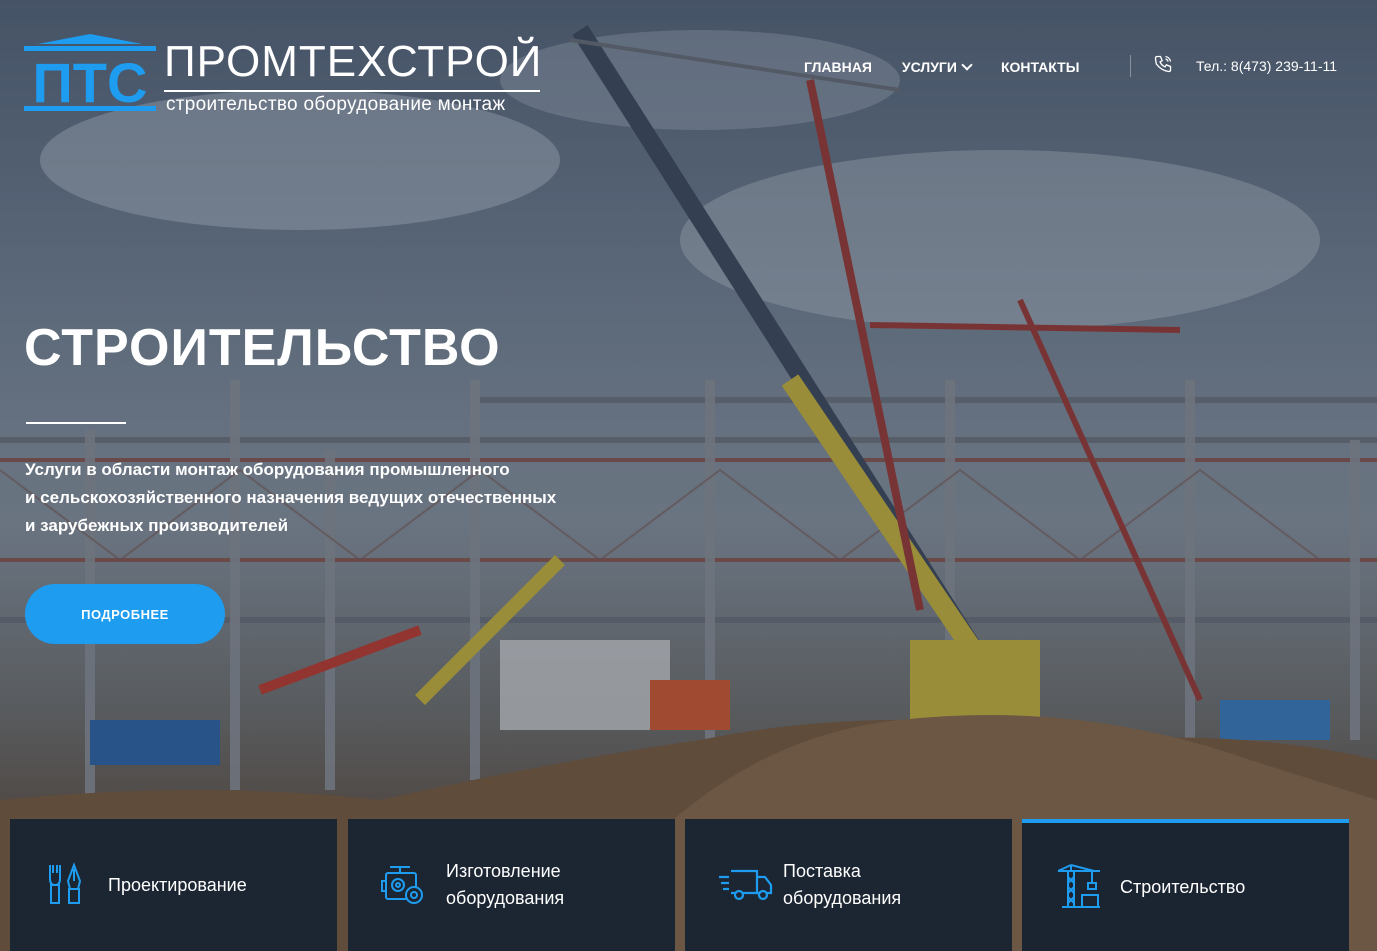 This screenshot has height=951, width=1377. Describe the element at coordinates (967, 65) in the screenshot. I see `chevron-down-icon` at that location.